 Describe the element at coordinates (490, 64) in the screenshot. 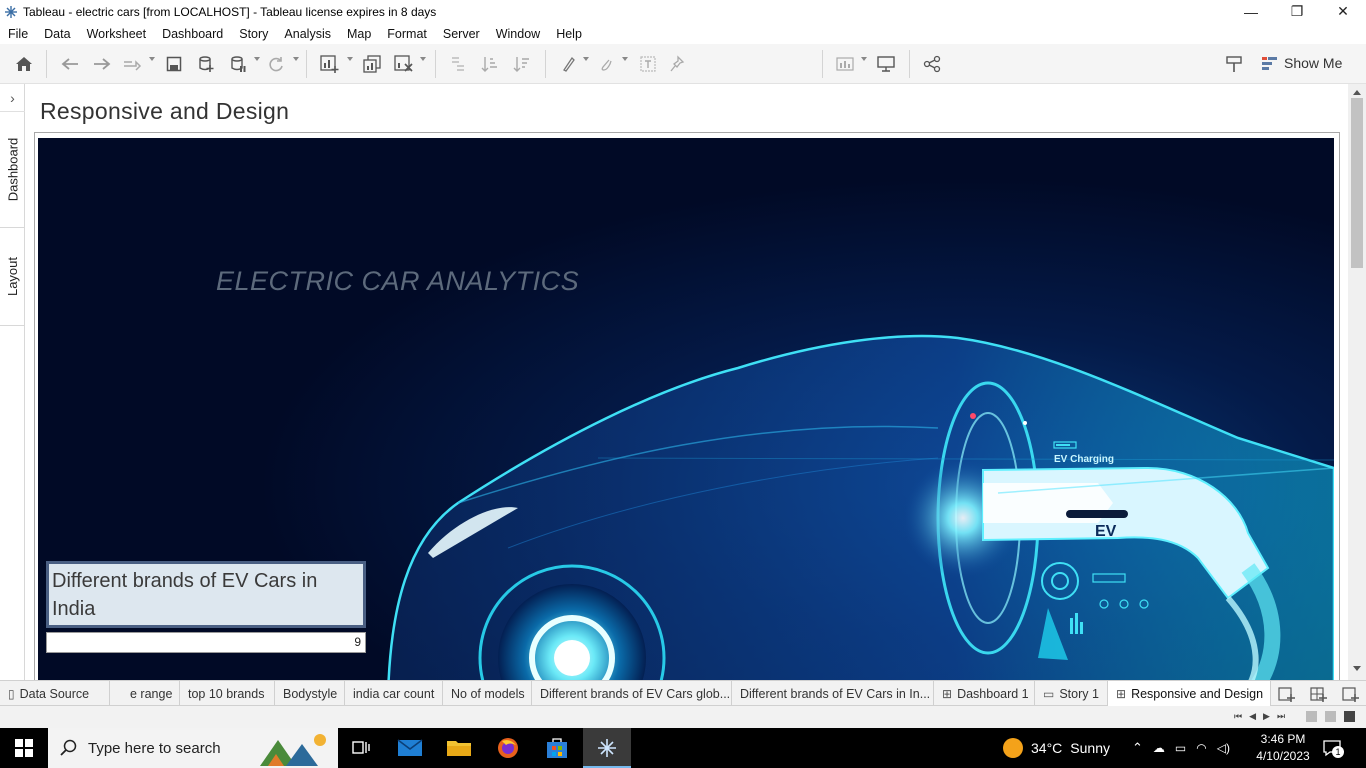

I see `sort-ascending-icon` at that location.